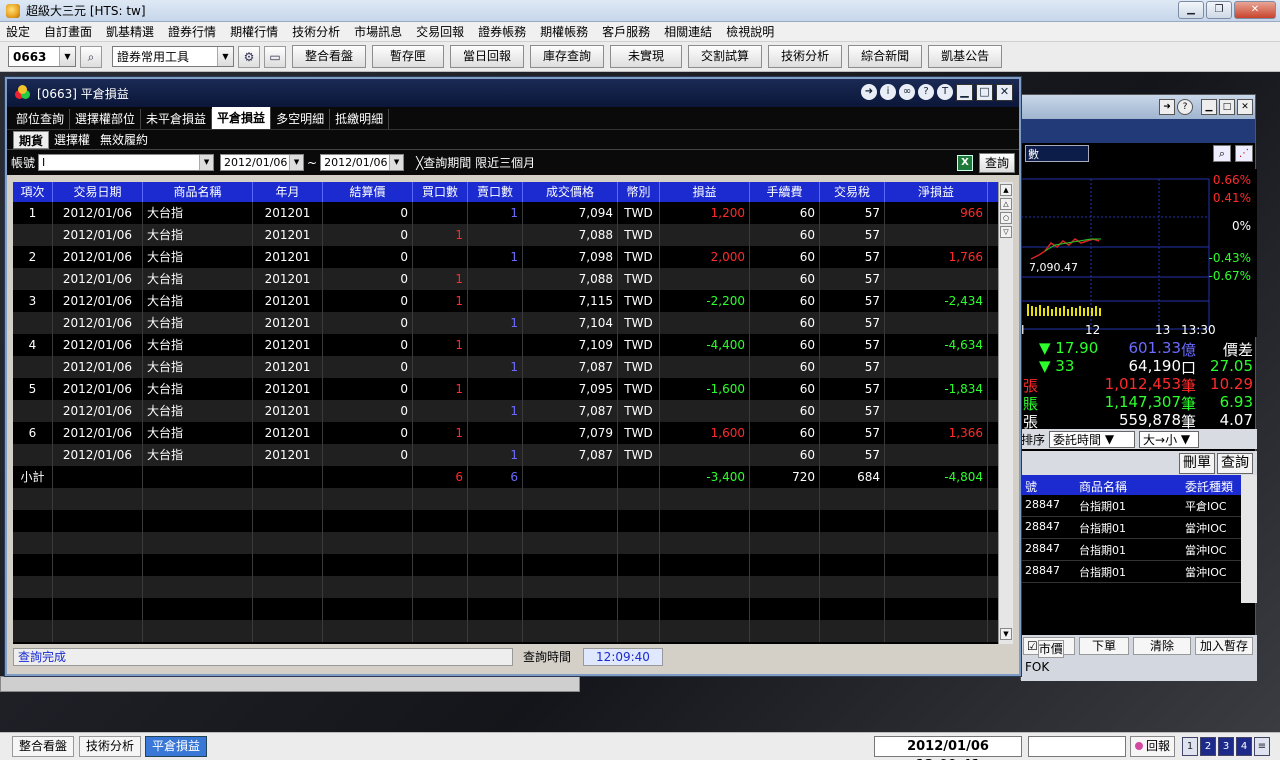 Image resolution: width=1280 pixels, height=760 pixels. Describe the element at coordinates (646, 56) in the screenshot. I see `toolbar-button: 未實現` at that location.